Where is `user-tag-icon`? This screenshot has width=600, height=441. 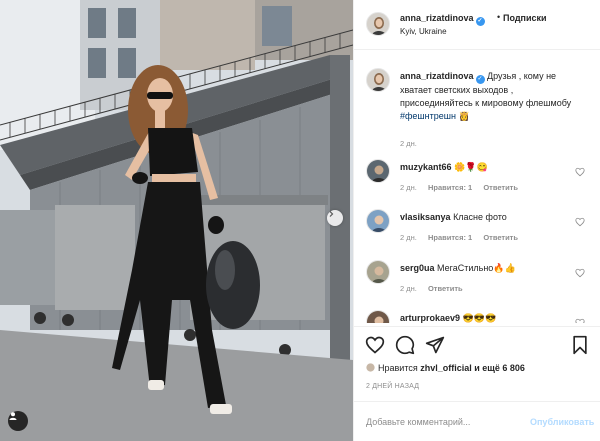 user-tag-icon is located at coordinates (13, 416).